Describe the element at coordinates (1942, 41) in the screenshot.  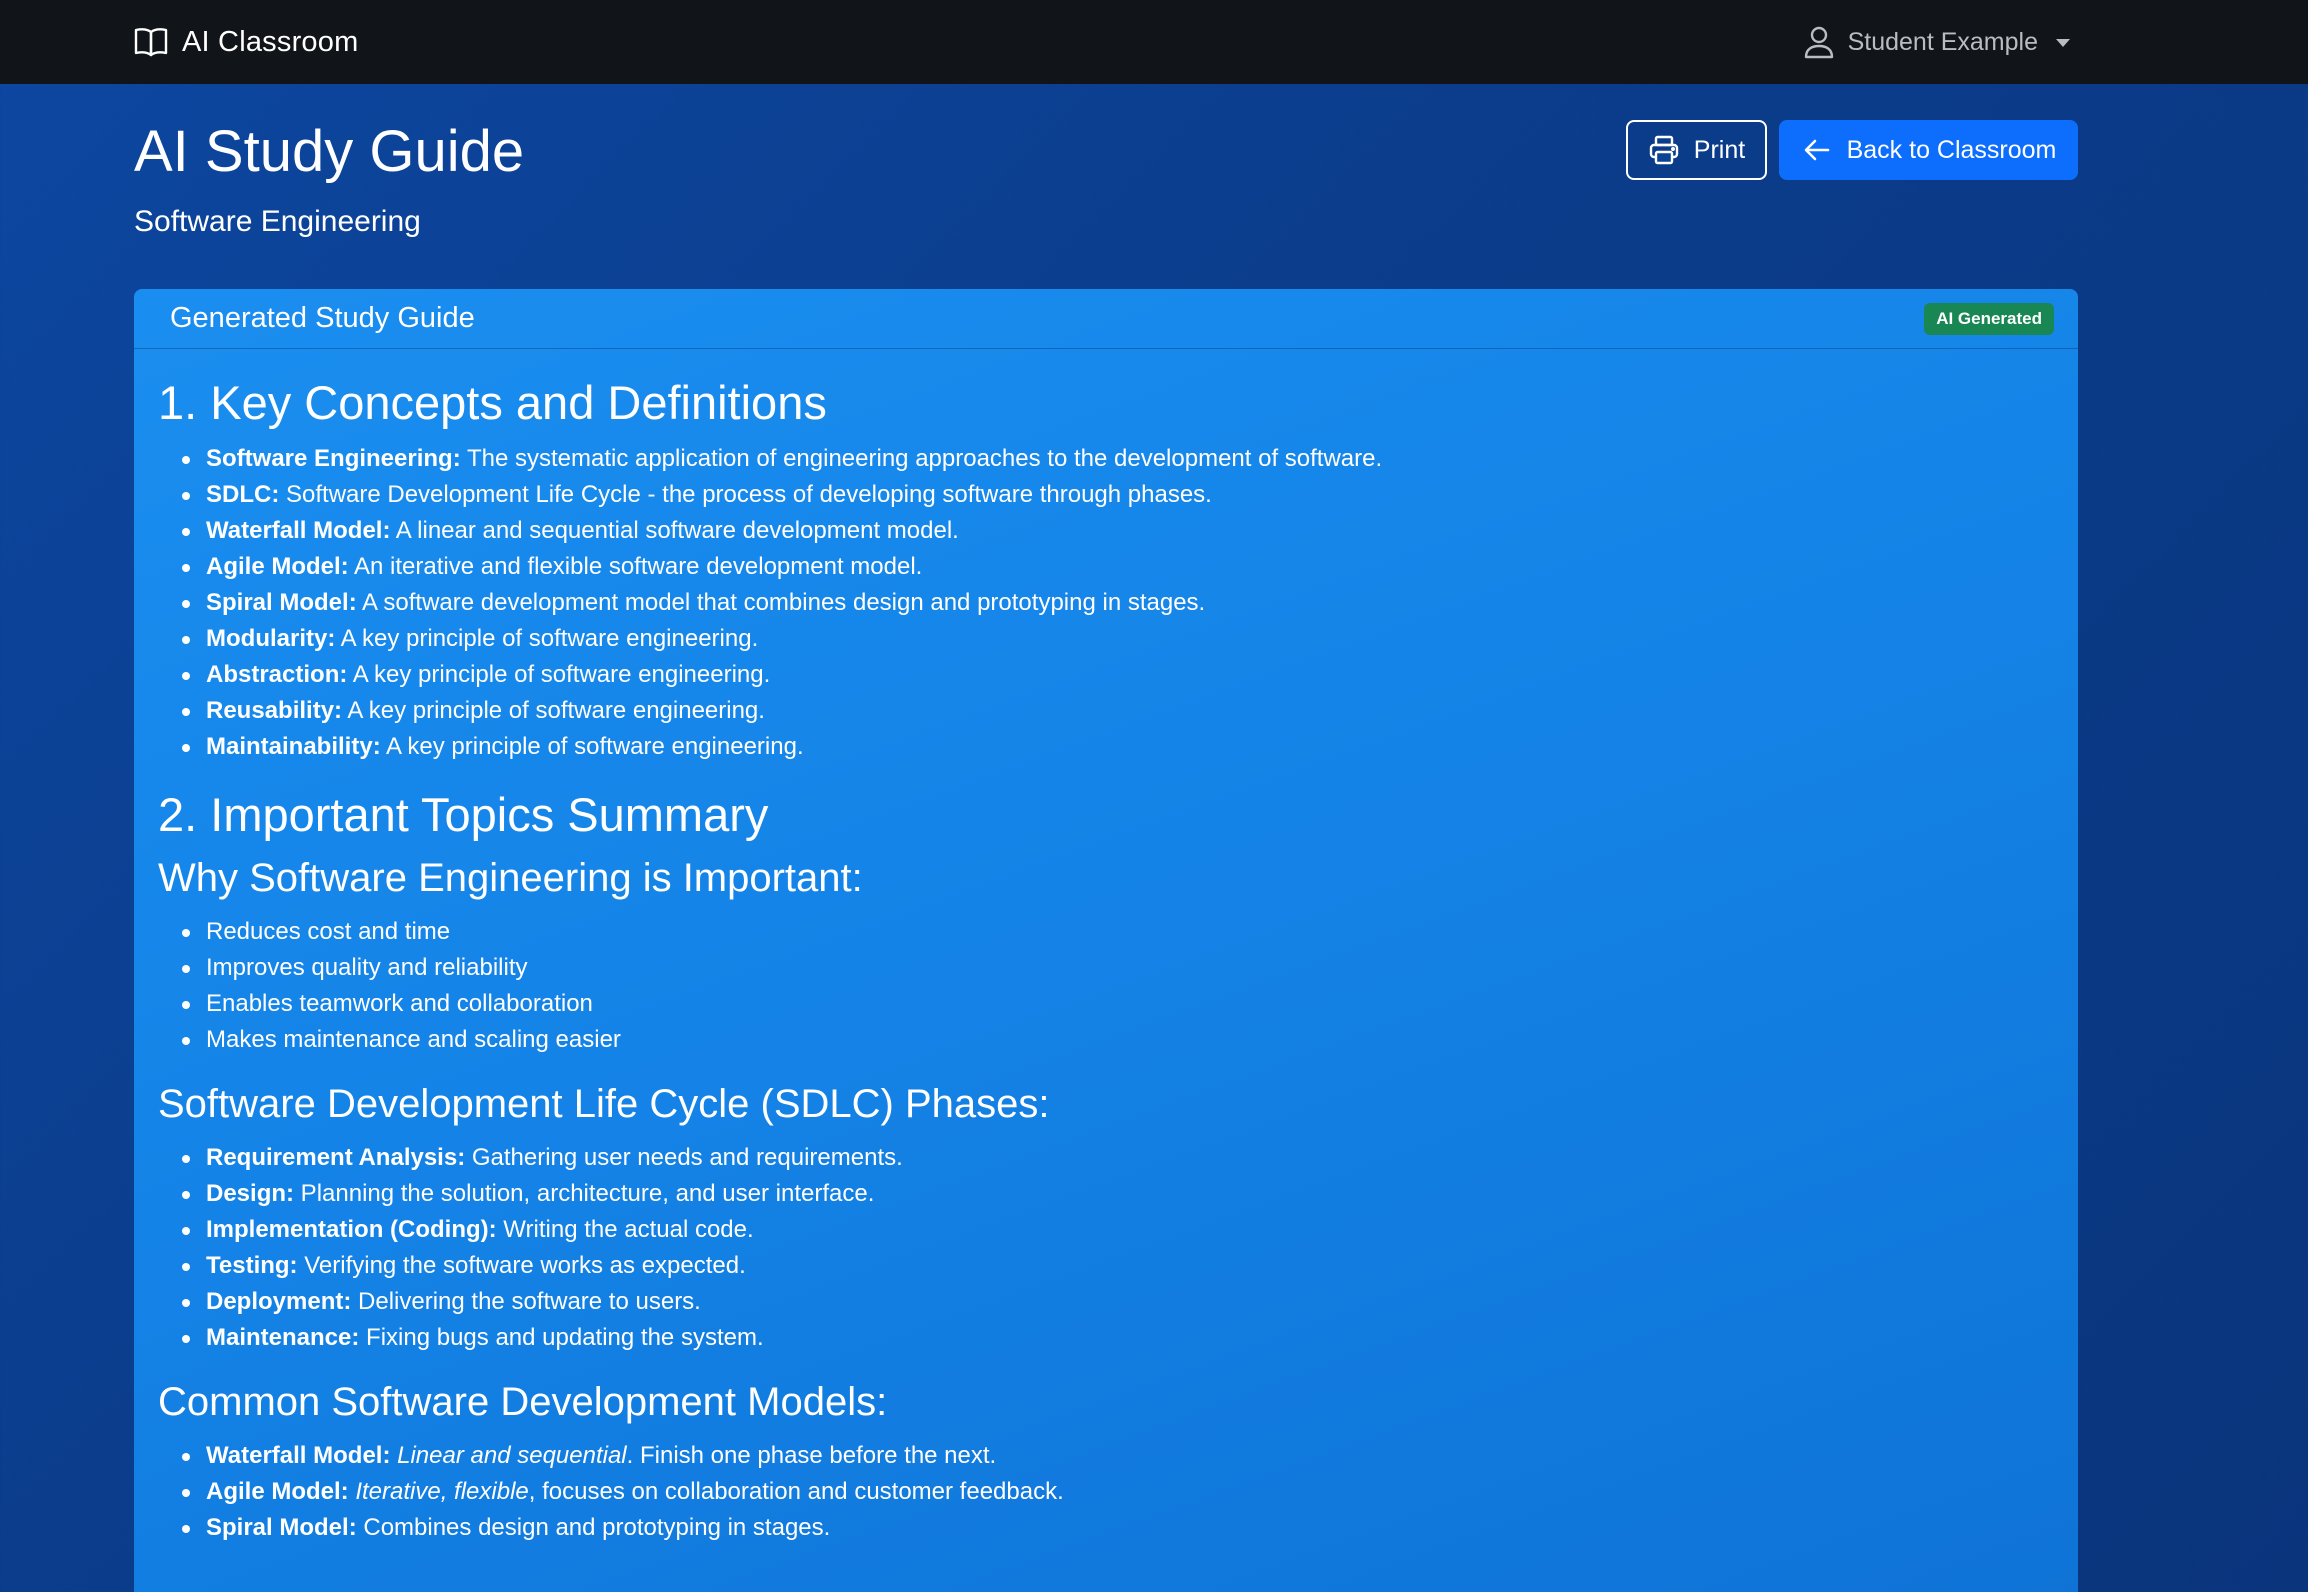
I see `user-name: Student Example` at that location.